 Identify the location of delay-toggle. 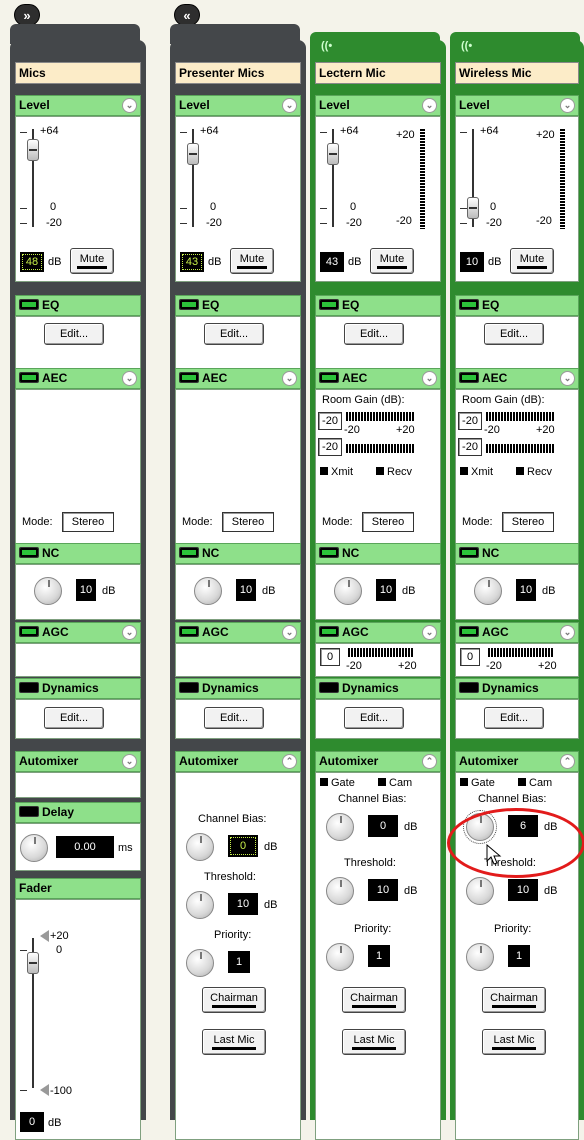
(29, 811).